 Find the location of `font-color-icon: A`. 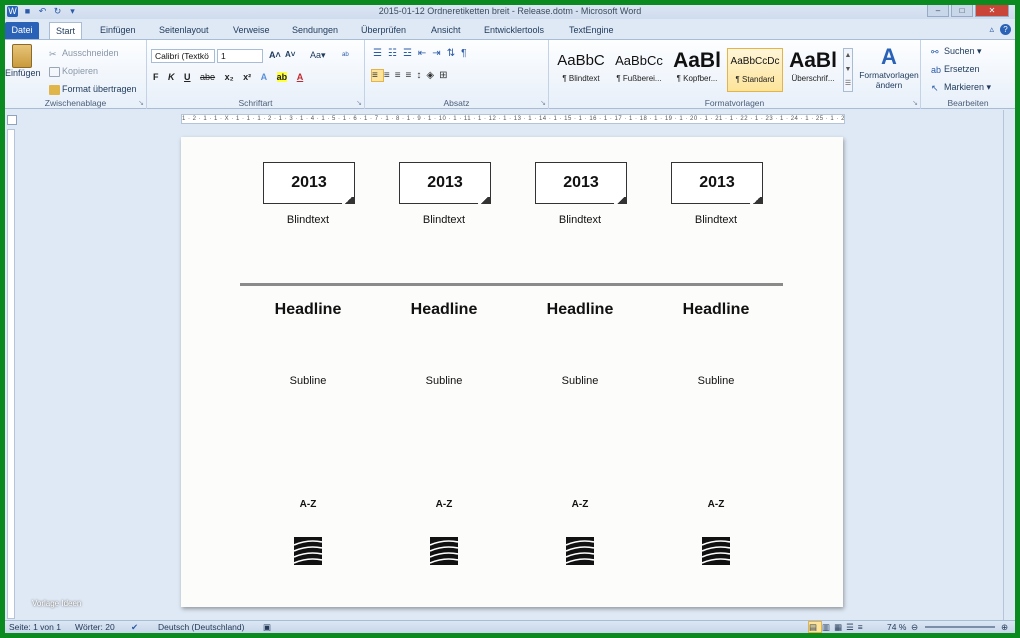

font-color-icon: A is located at coordinates (300, 77).